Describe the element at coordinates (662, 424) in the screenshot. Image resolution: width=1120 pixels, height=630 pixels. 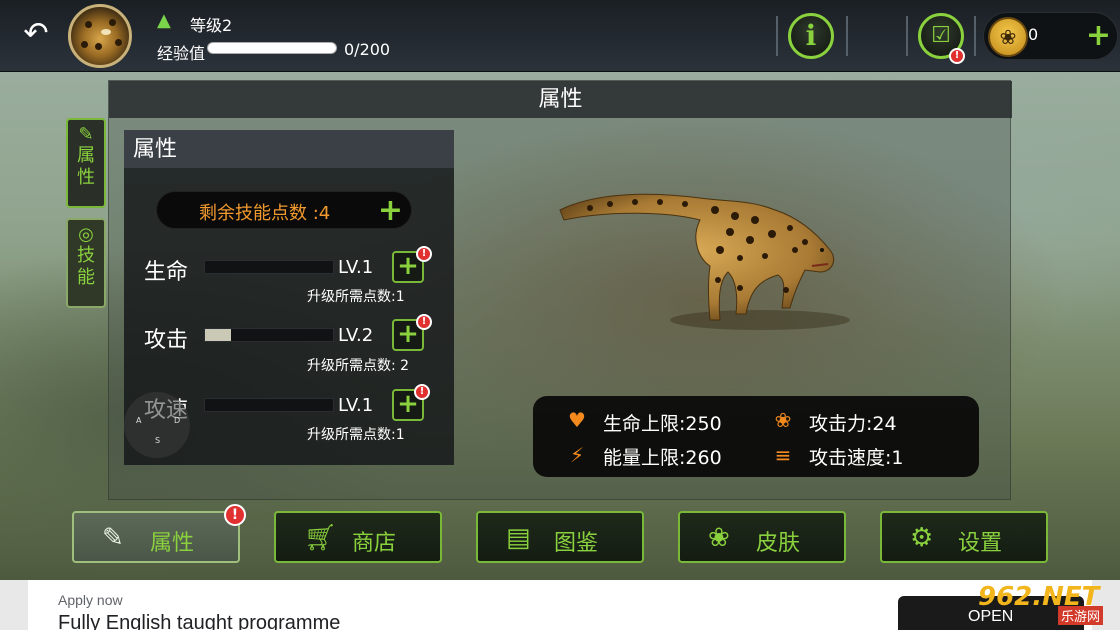
I see `hp-max: 生命上限:250` at that location.